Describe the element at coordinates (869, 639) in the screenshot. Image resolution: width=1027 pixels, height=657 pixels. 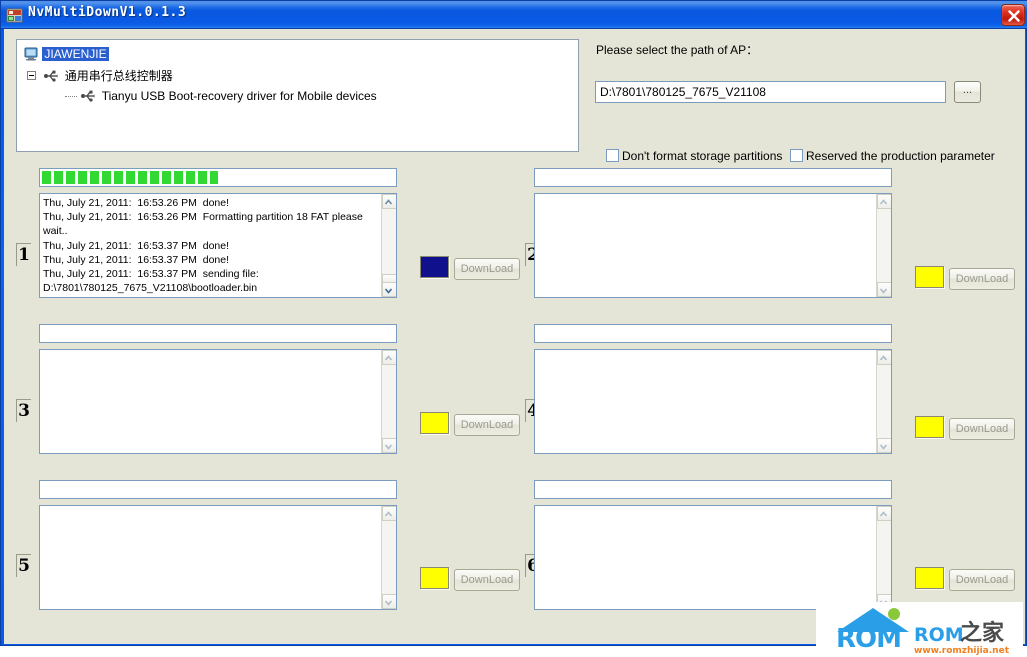
I see `watermark-logo-text: ROM` at that location.